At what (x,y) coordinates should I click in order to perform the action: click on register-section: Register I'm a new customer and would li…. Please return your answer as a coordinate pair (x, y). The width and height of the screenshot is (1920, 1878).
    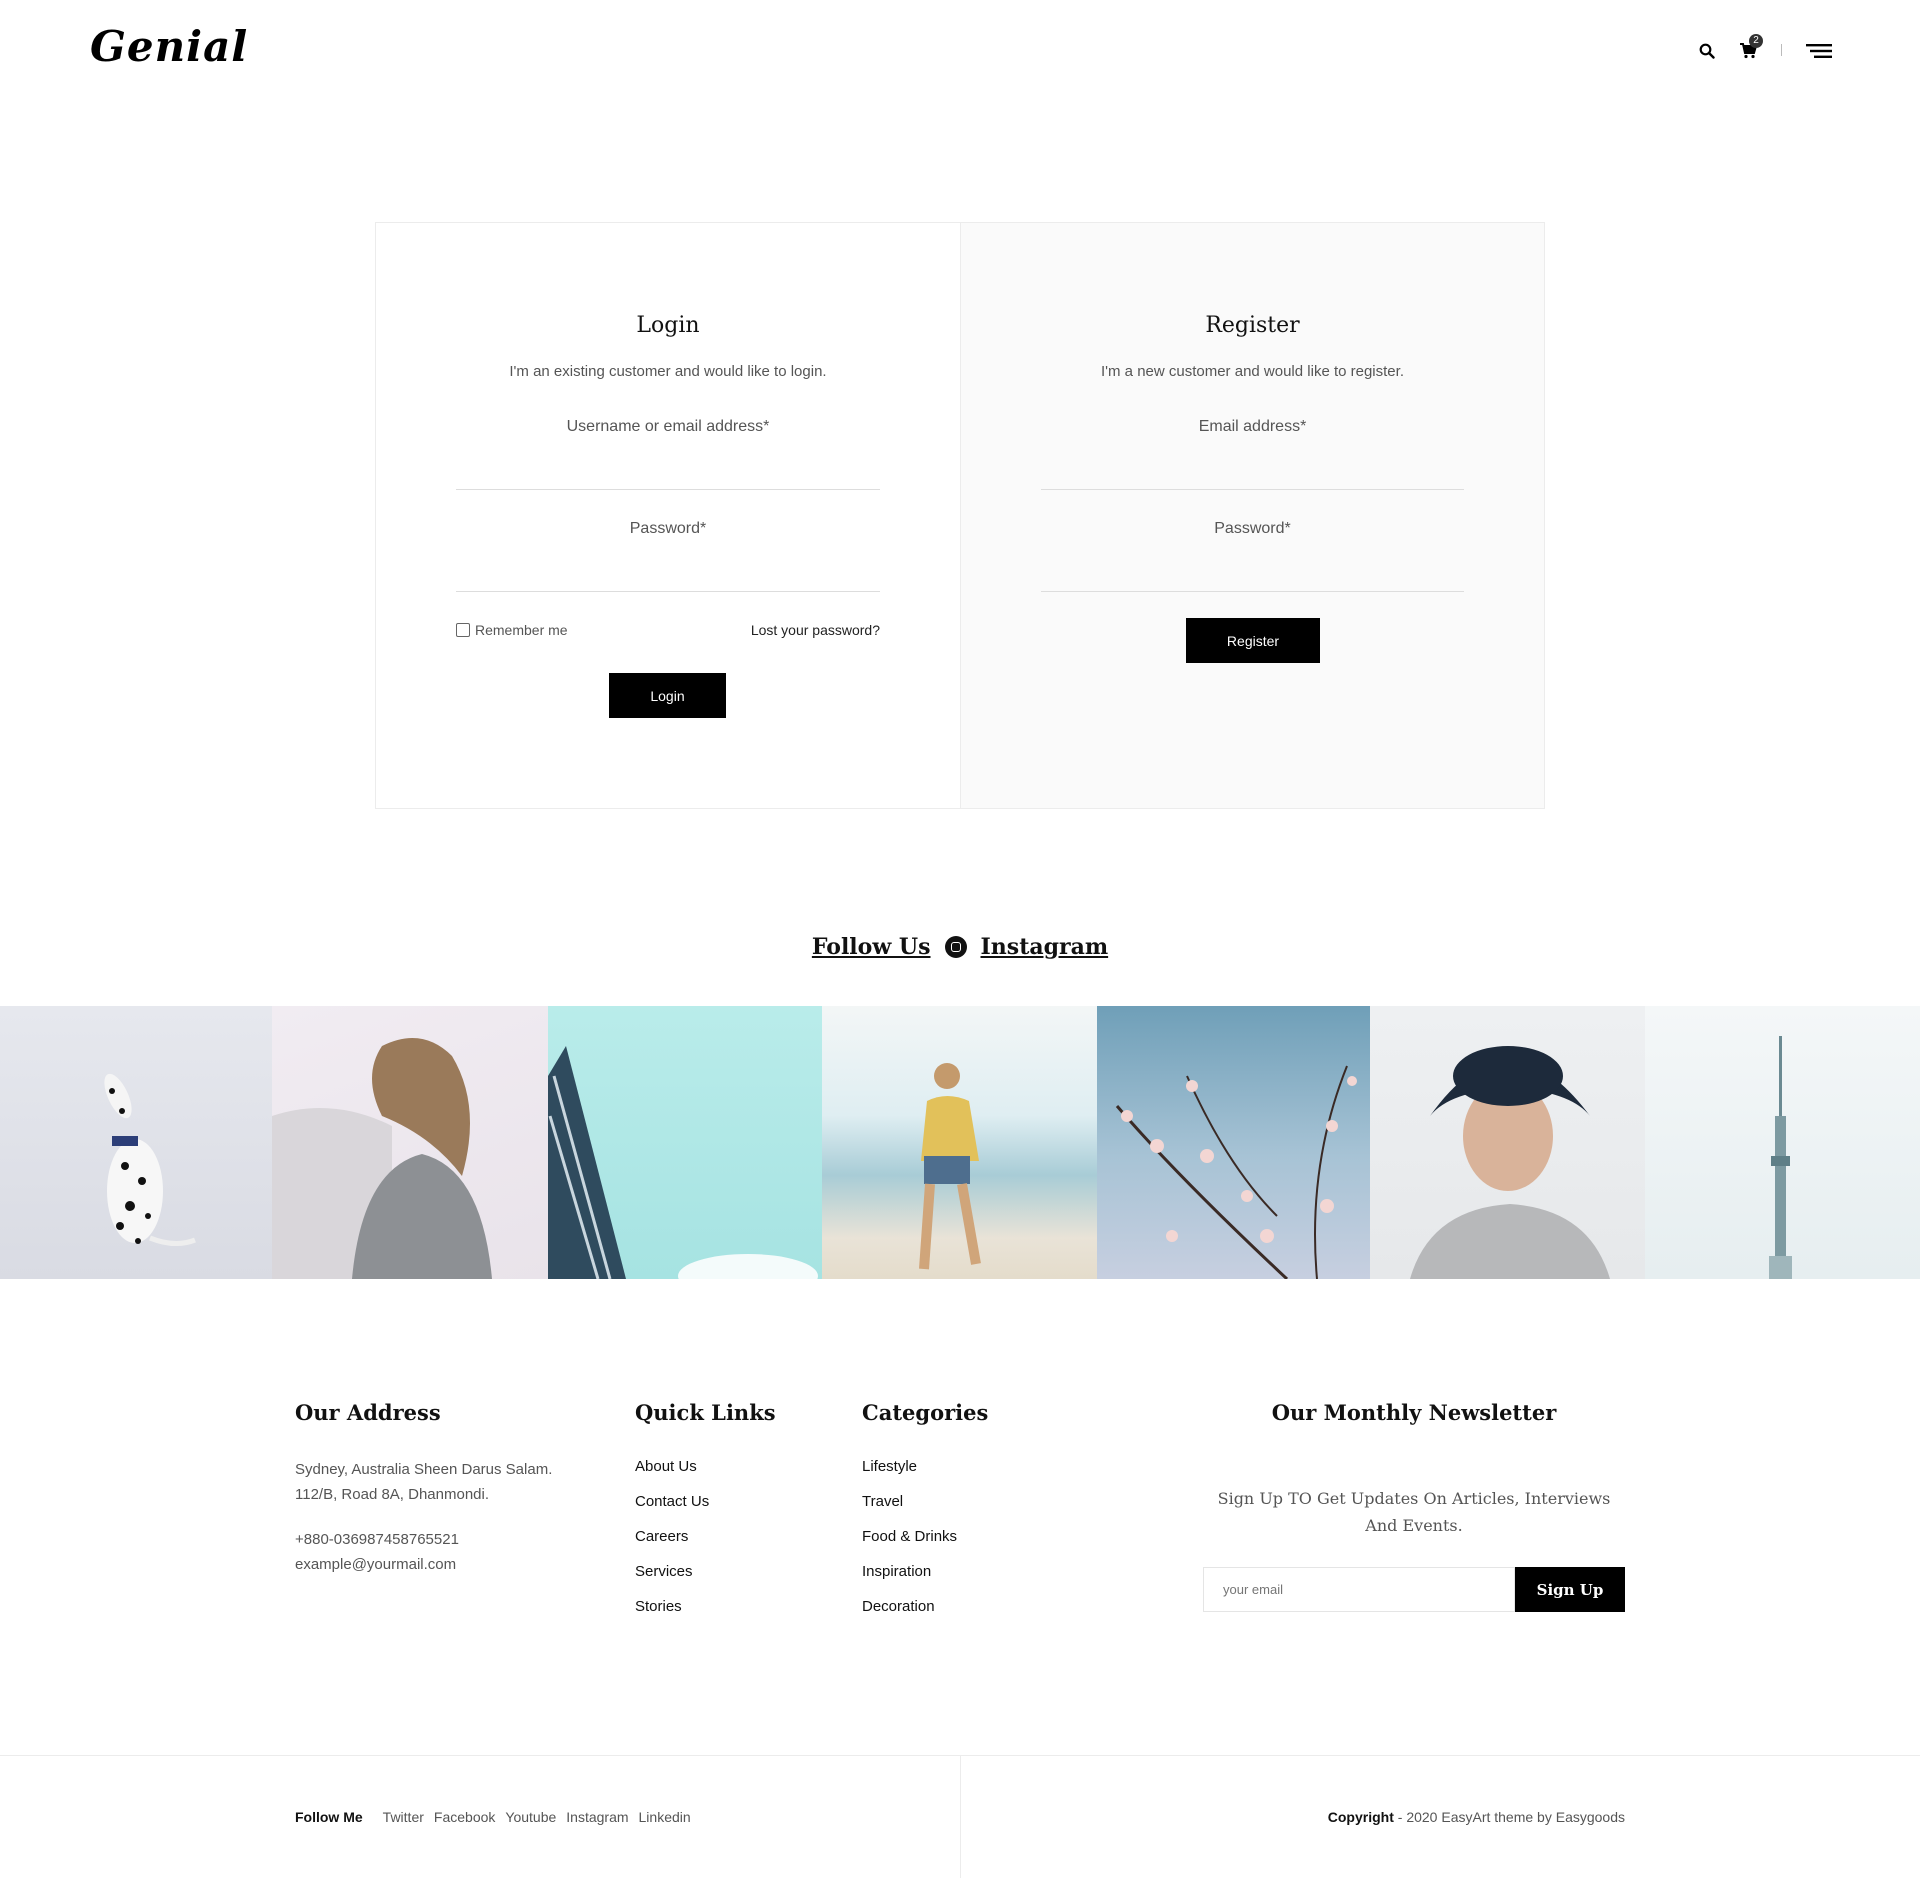
    Looking at the image, I should click on (1252, 515).